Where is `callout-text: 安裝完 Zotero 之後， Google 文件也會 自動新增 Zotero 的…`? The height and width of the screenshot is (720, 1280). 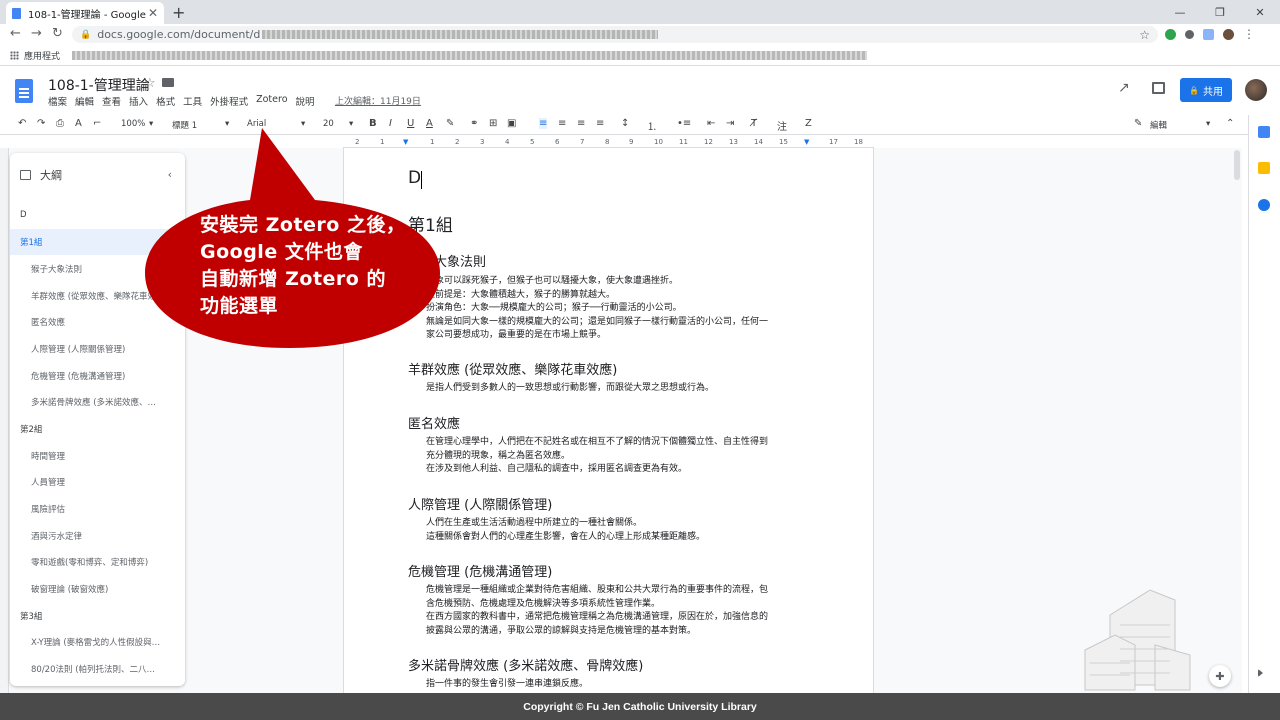
callout-text: 安裝完 Zotero 之後， Google 文件也會 自動新增 Zotero 的… is located at coordinates (315, 266).